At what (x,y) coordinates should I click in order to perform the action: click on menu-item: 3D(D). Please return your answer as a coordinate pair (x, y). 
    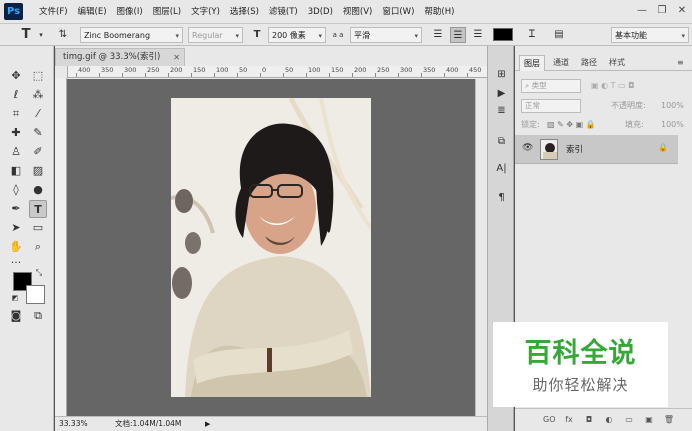
    Looking at the image, I should click on (320, 12).